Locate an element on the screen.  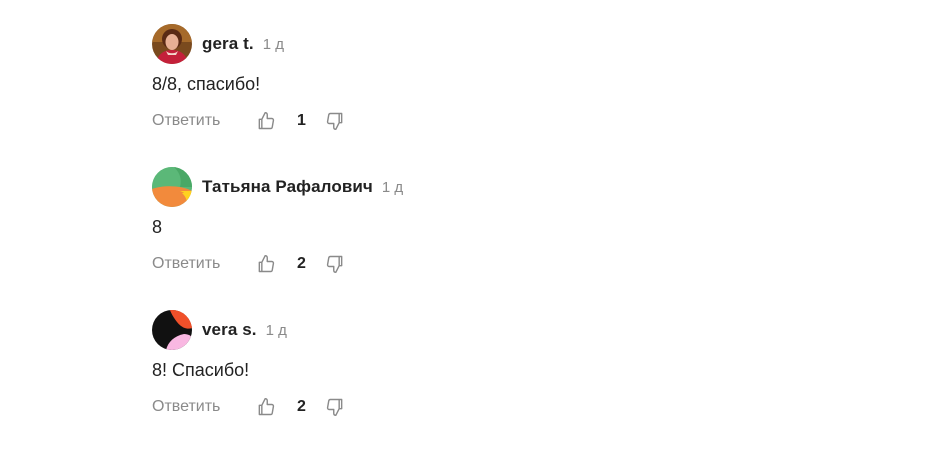
comment-text: 8/8, спасибо! is located at coordinates (206, 84).